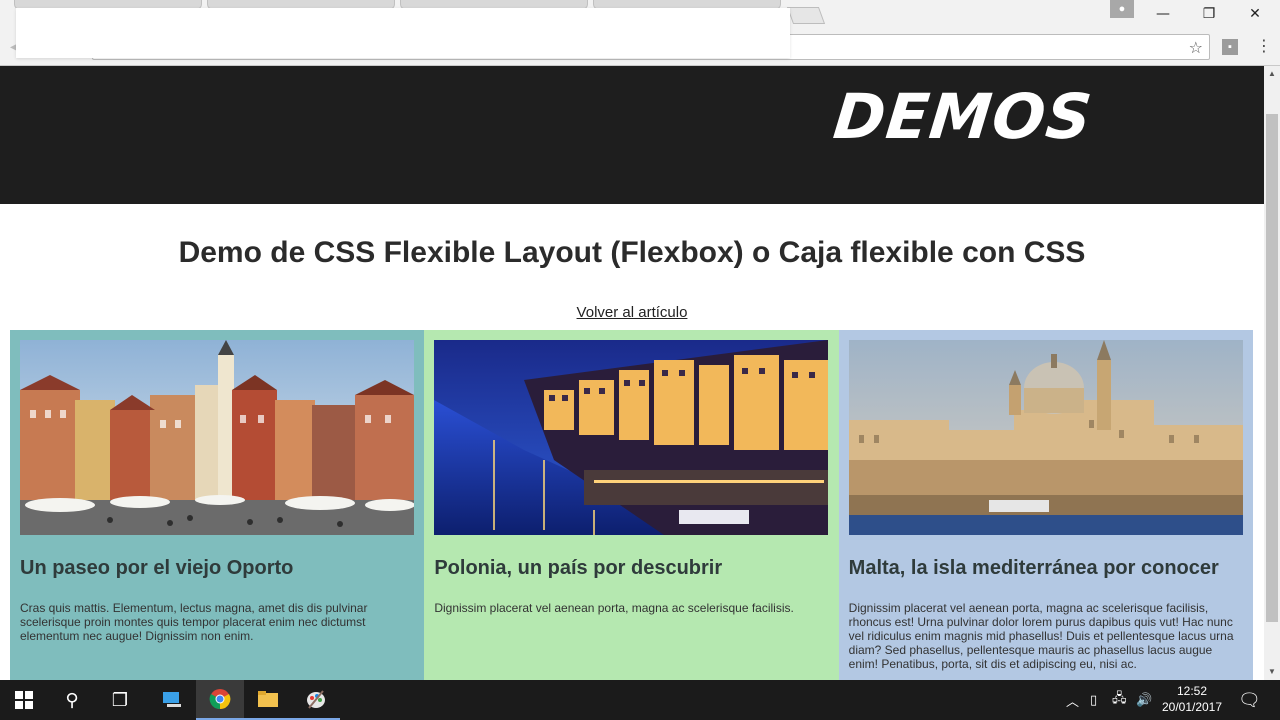 The height and width of the screenshot is (720, 1280). I want to click on blank-popup-overlay, so click(403, 33).